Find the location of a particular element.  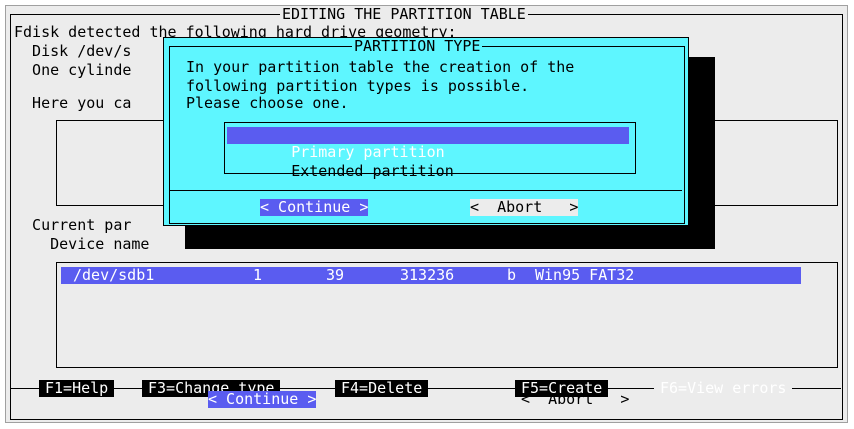

partition-type-list: Primary partition Extended partition is located at coordinates (430, 151).